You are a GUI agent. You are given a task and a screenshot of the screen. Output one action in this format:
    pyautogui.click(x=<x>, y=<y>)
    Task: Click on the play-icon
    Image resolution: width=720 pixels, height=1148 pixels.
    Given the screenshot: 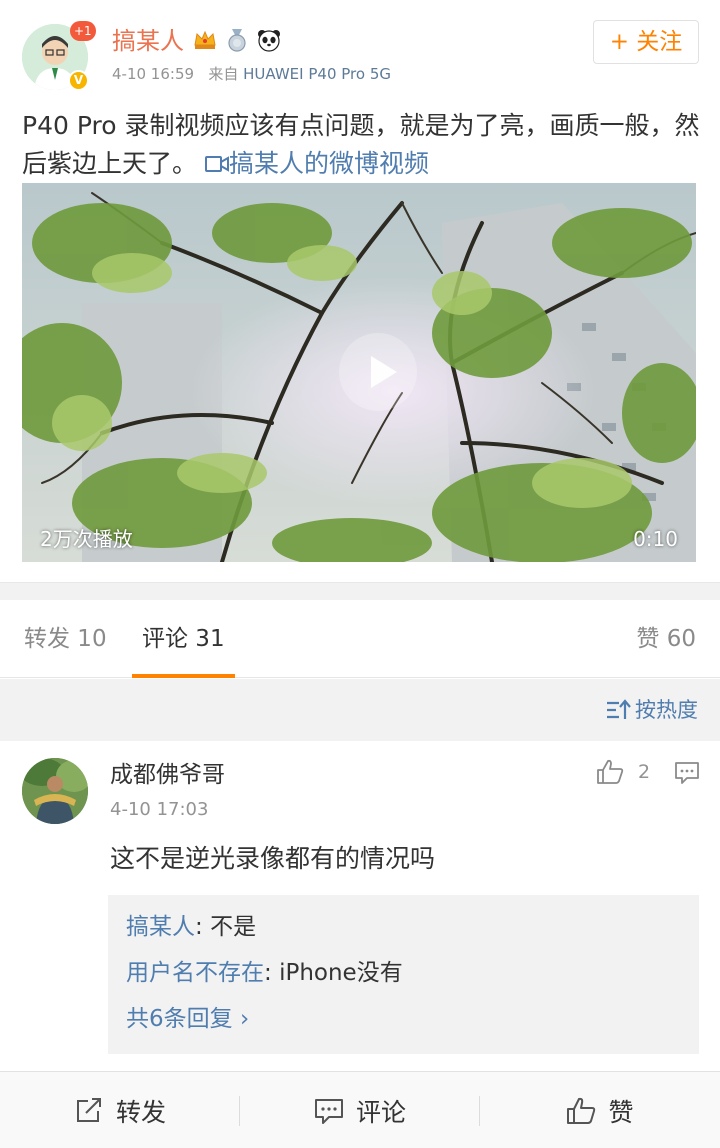 What is the action you would take?
    pyautogui.click(x=384, y=372)
    